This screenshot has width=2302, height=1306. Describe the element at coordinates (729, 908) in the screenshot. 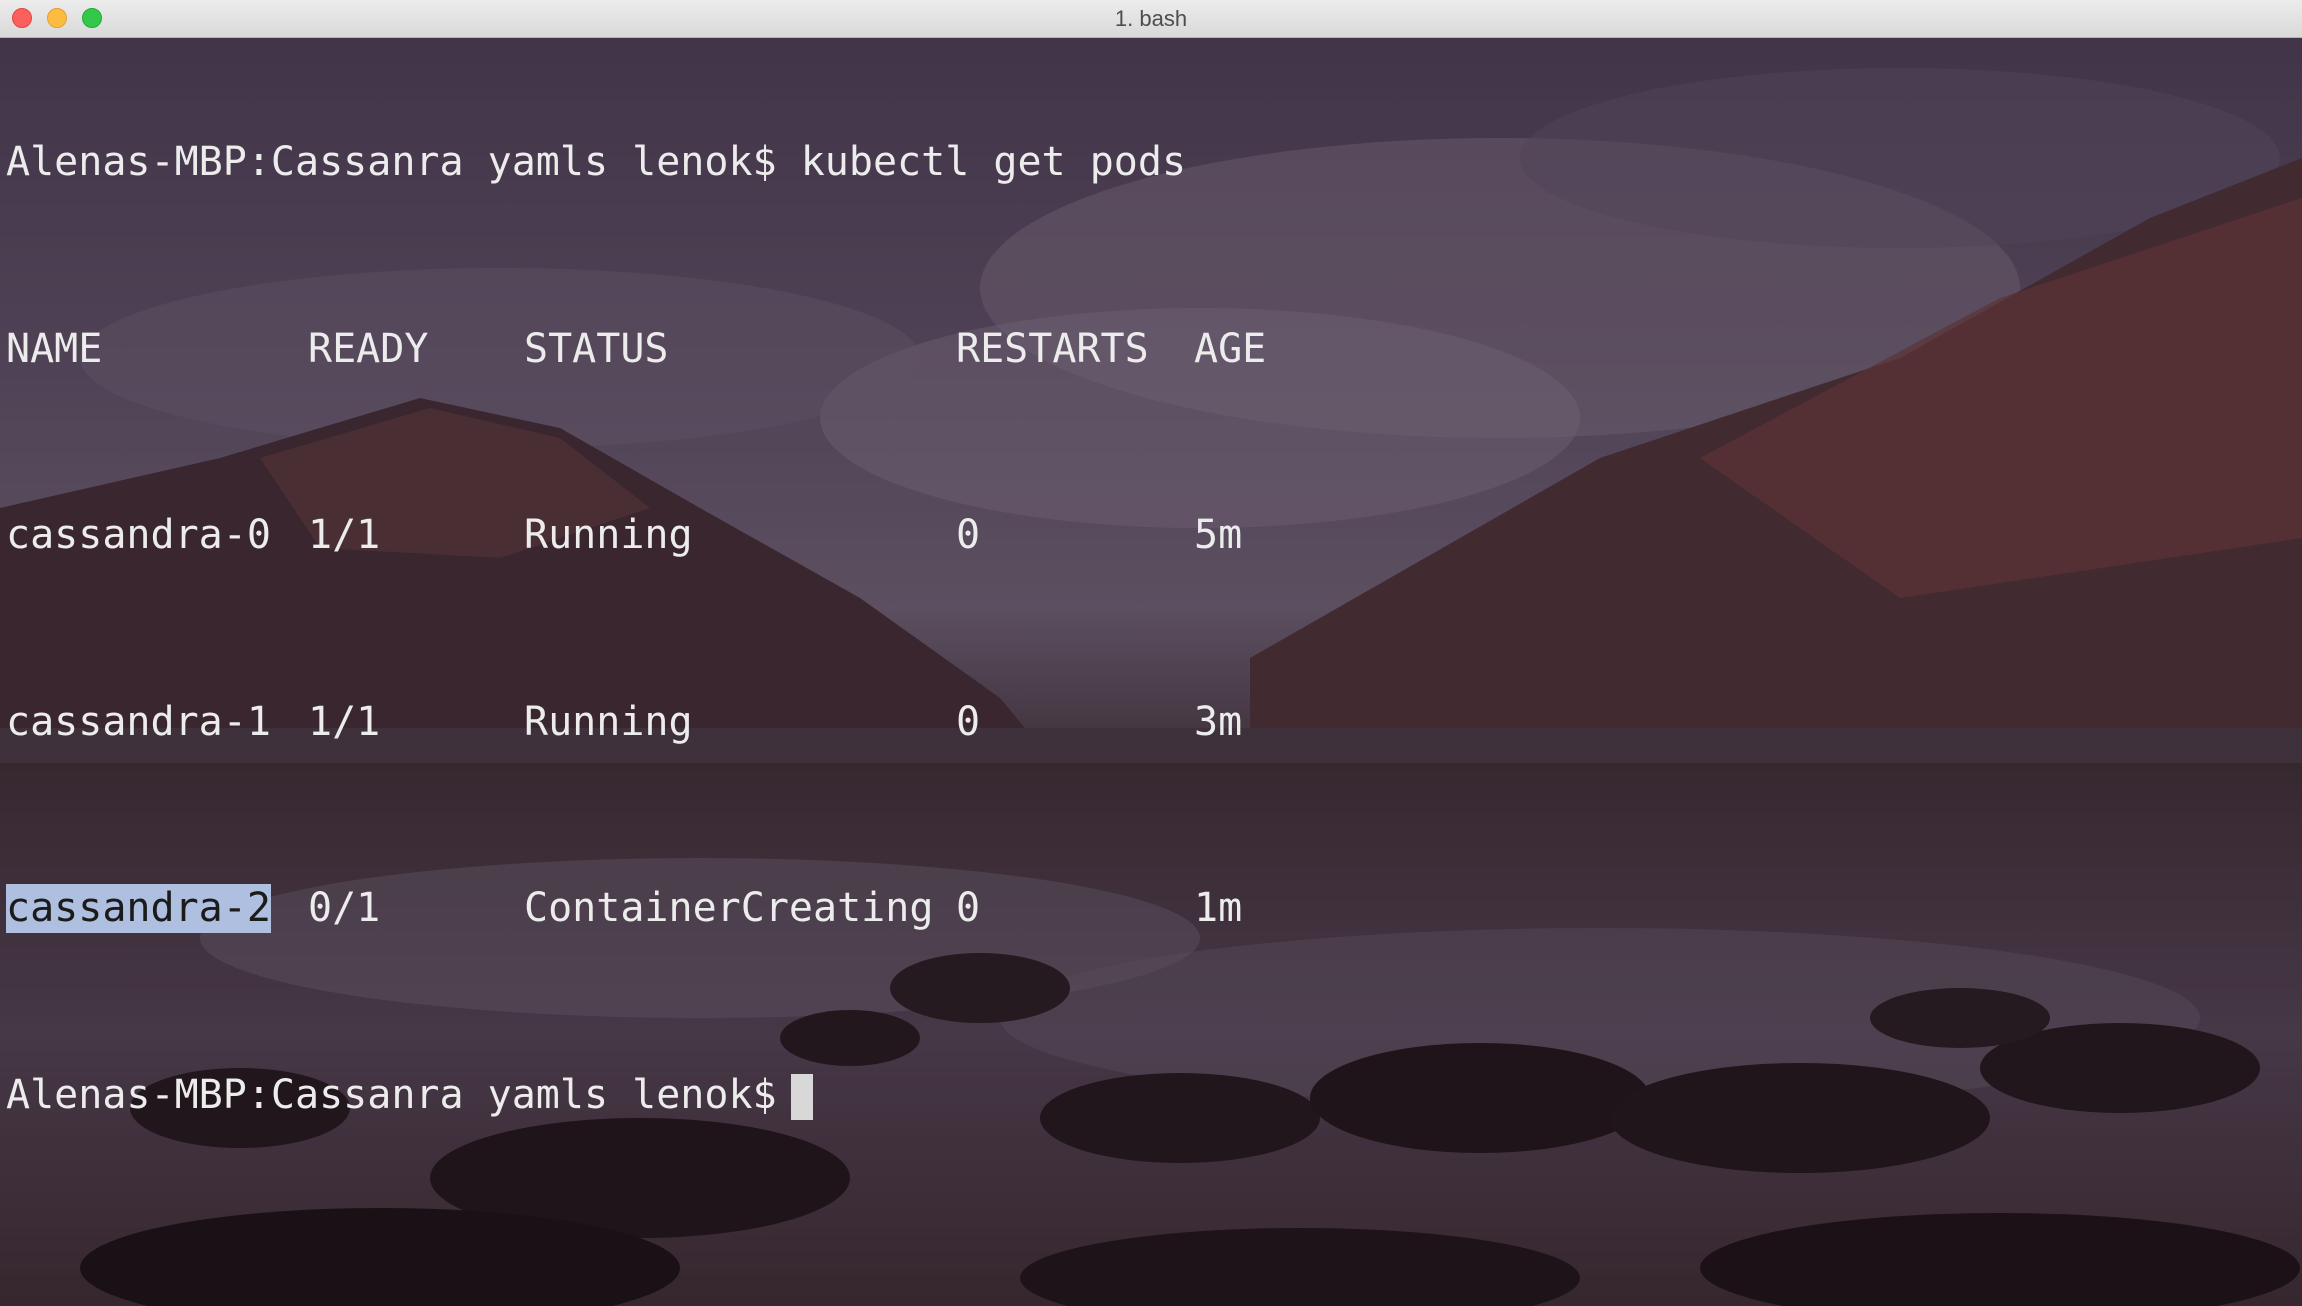

I see `pod-status: ContainerCreating` at that location.